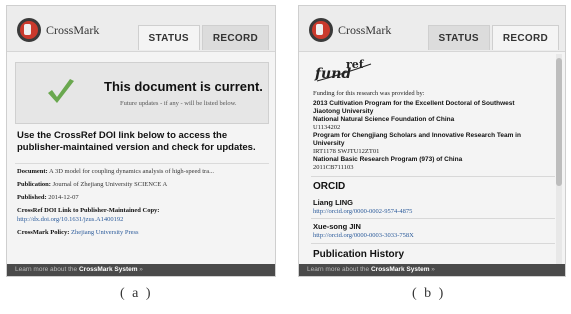 The image size is (571, 314). What do you see at coordinates (34, 184) in the screenshot?
I see `publication-label: Publication:` at bounding box center [34, 184].